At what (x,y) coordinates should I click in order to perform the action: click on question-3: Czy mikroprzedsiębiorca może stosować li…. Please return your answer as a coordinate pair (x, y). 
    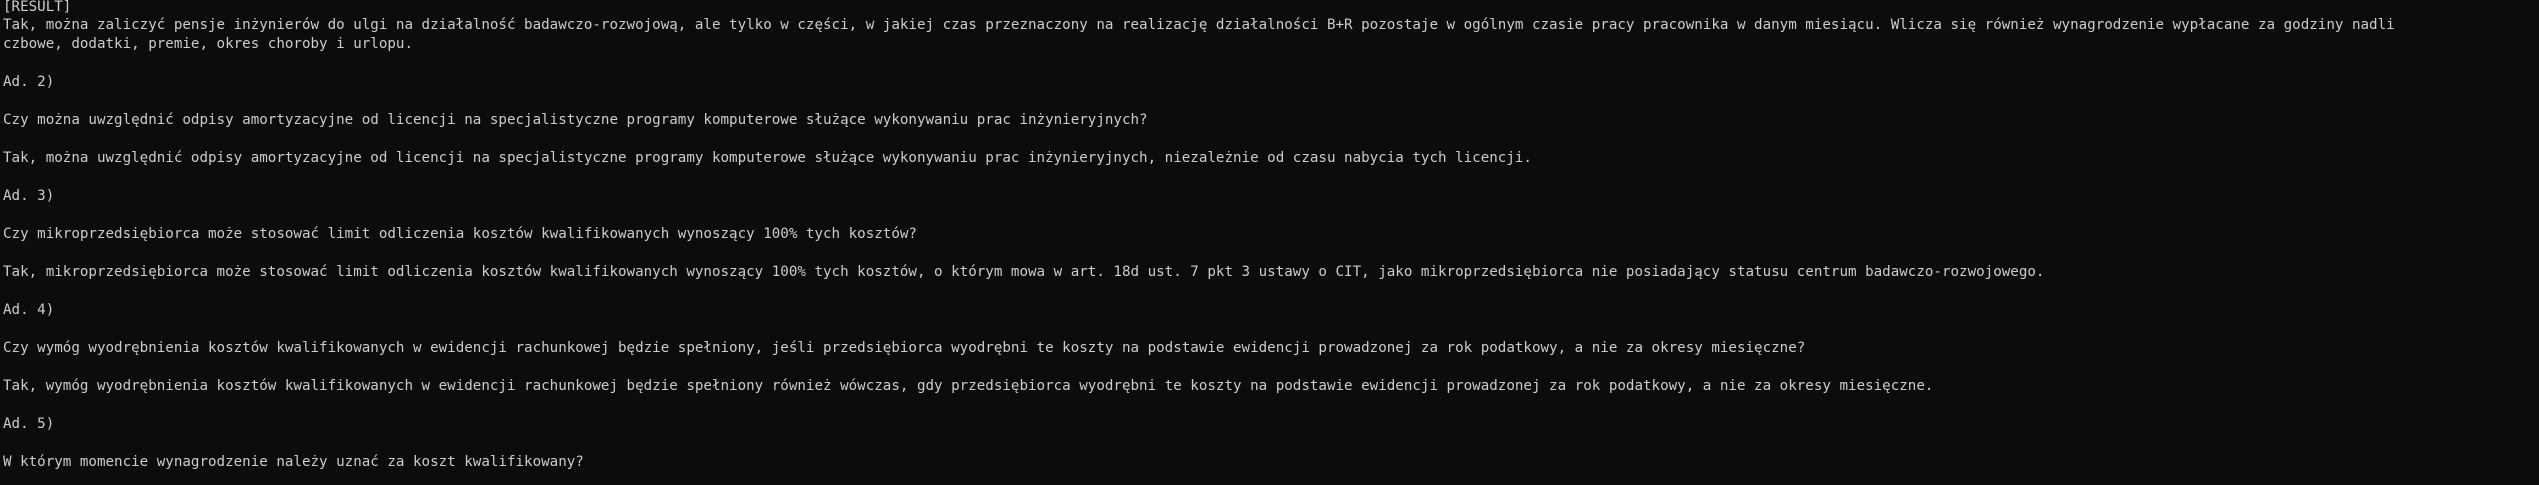
    Looking at the image, I should click on (460, 234).